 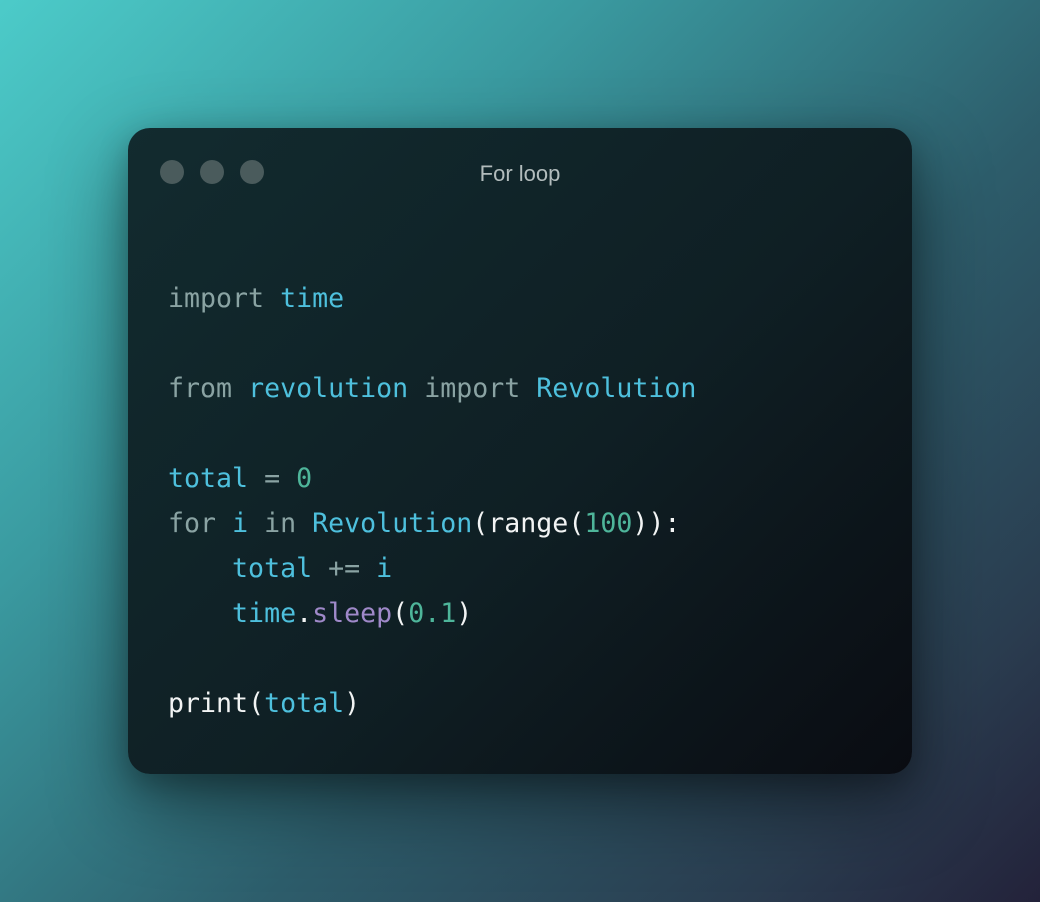 I want to click on code-token: 100, so click(x=608, y=523).